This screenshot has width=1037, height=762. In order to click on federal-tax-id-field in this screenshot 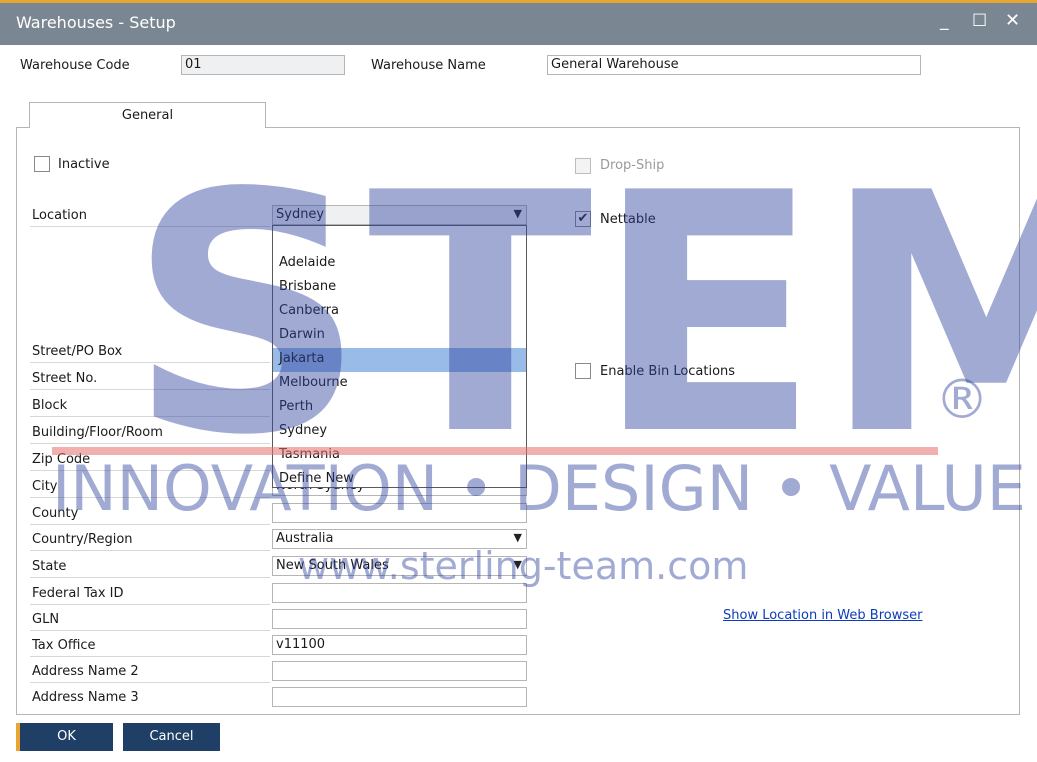, I will do `click(399, 593)`.